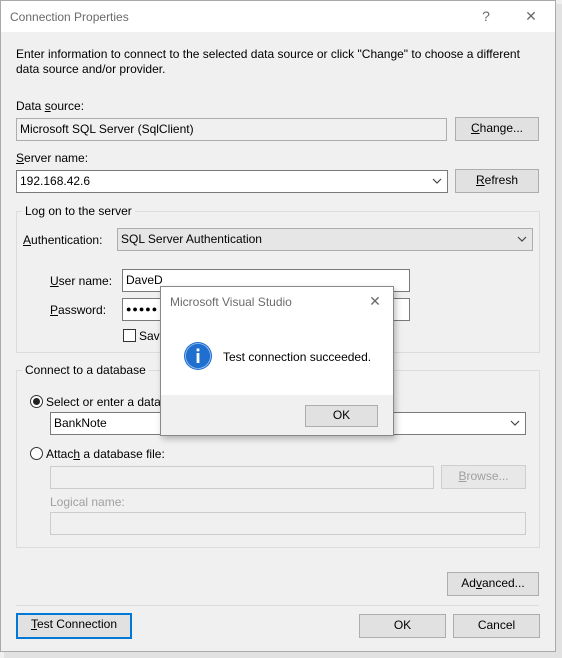  What do you see at coordinates (559, 331) in the screenshot?
I see `window-shadow-right` at bounding box center [559, 331].